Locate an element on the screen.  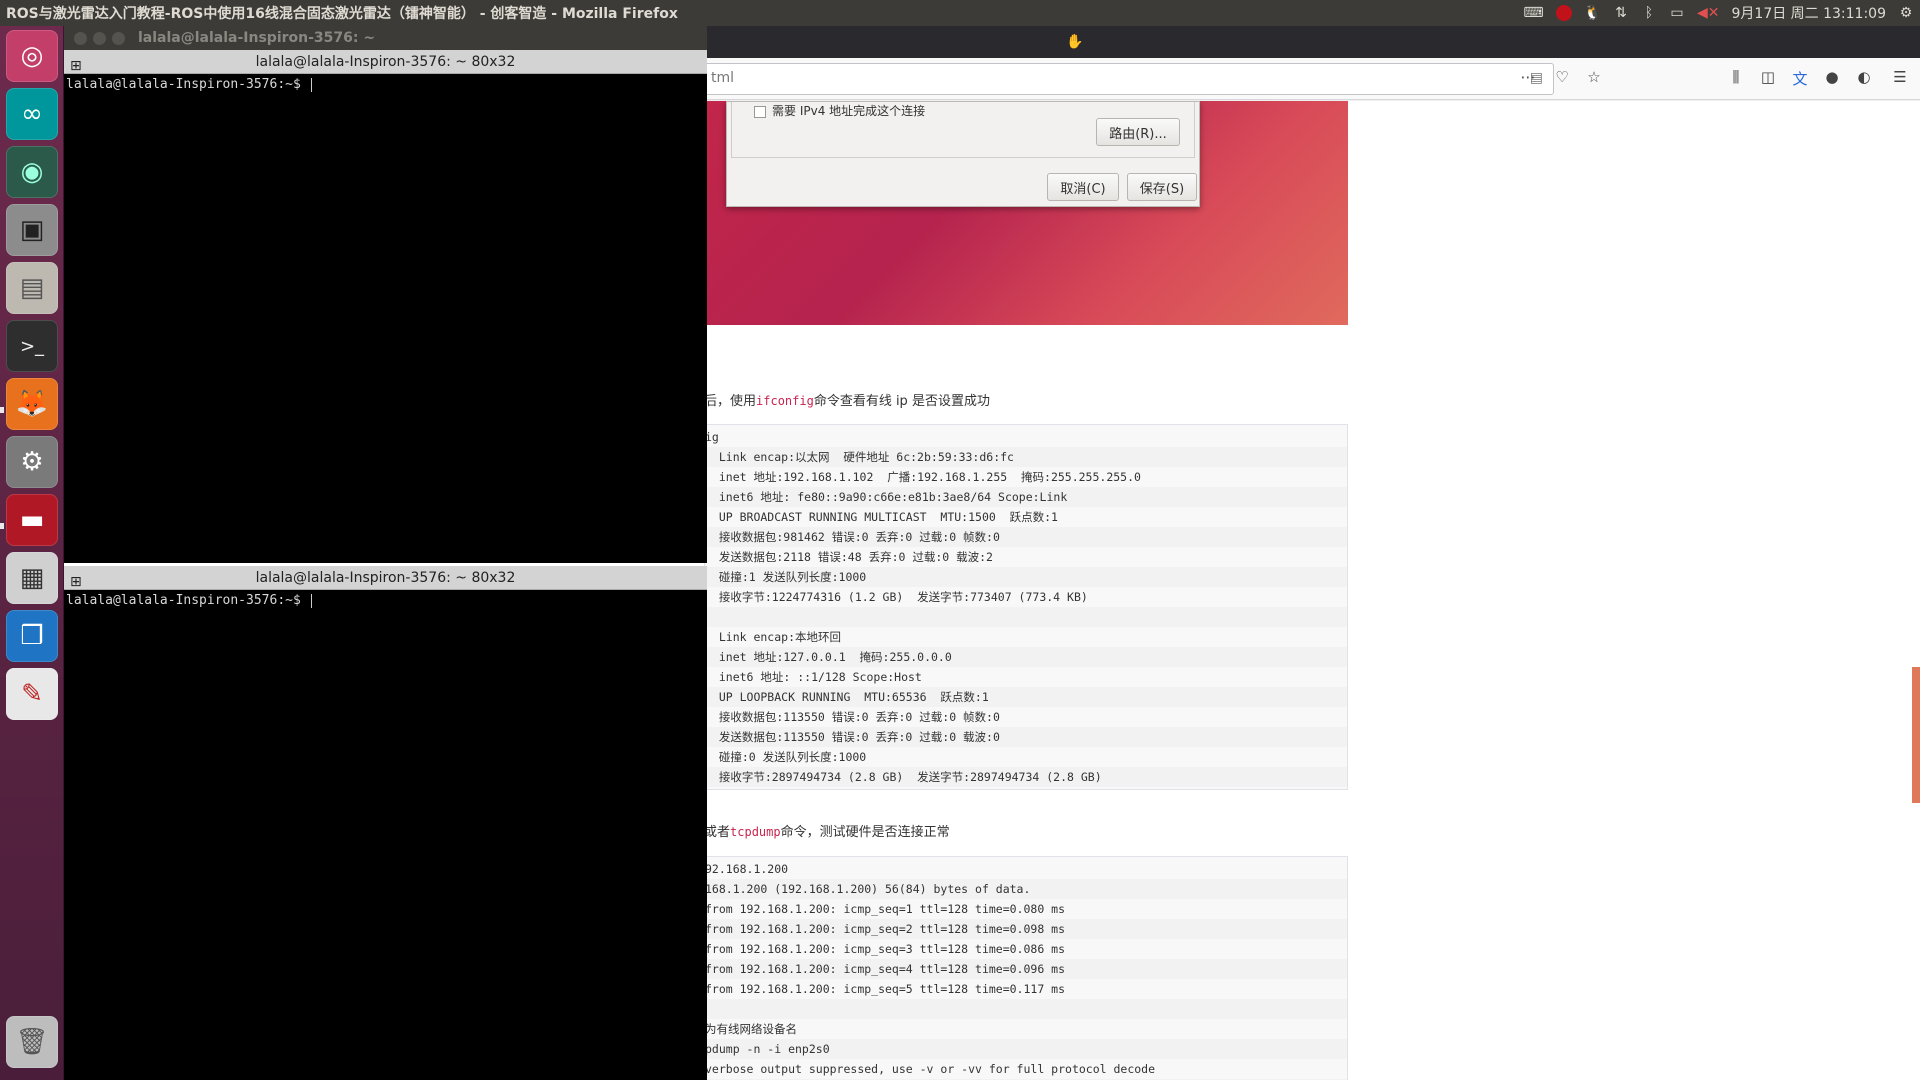
calculator-icon: ▦ is located at coordinates (32, 578).